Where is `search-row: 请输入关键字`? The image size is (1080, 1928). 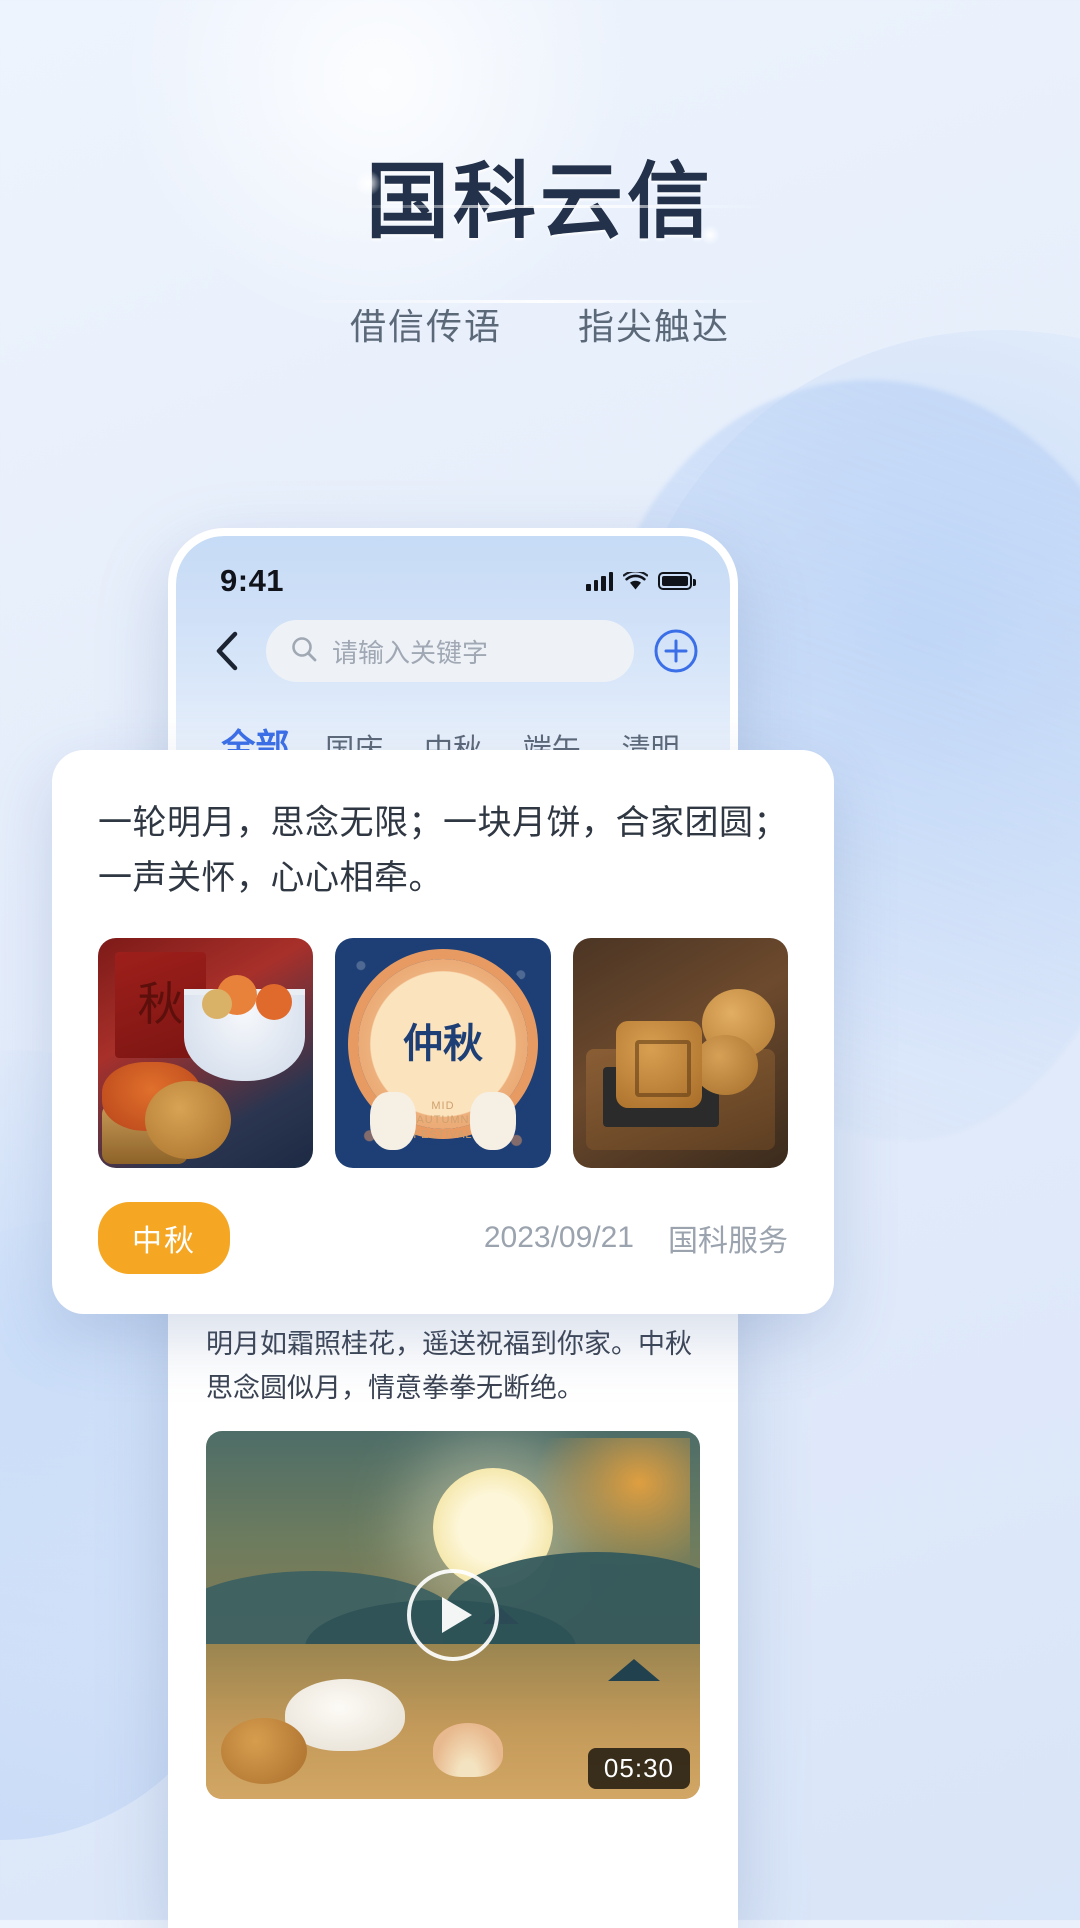
search-row: 请输入关键字 is located at coordinates (453, 656).